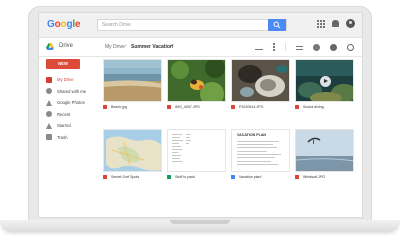  Describe the element at coordinates (119, 106) in the screenshot. I see `file-name: Beach.jpg` at that location.